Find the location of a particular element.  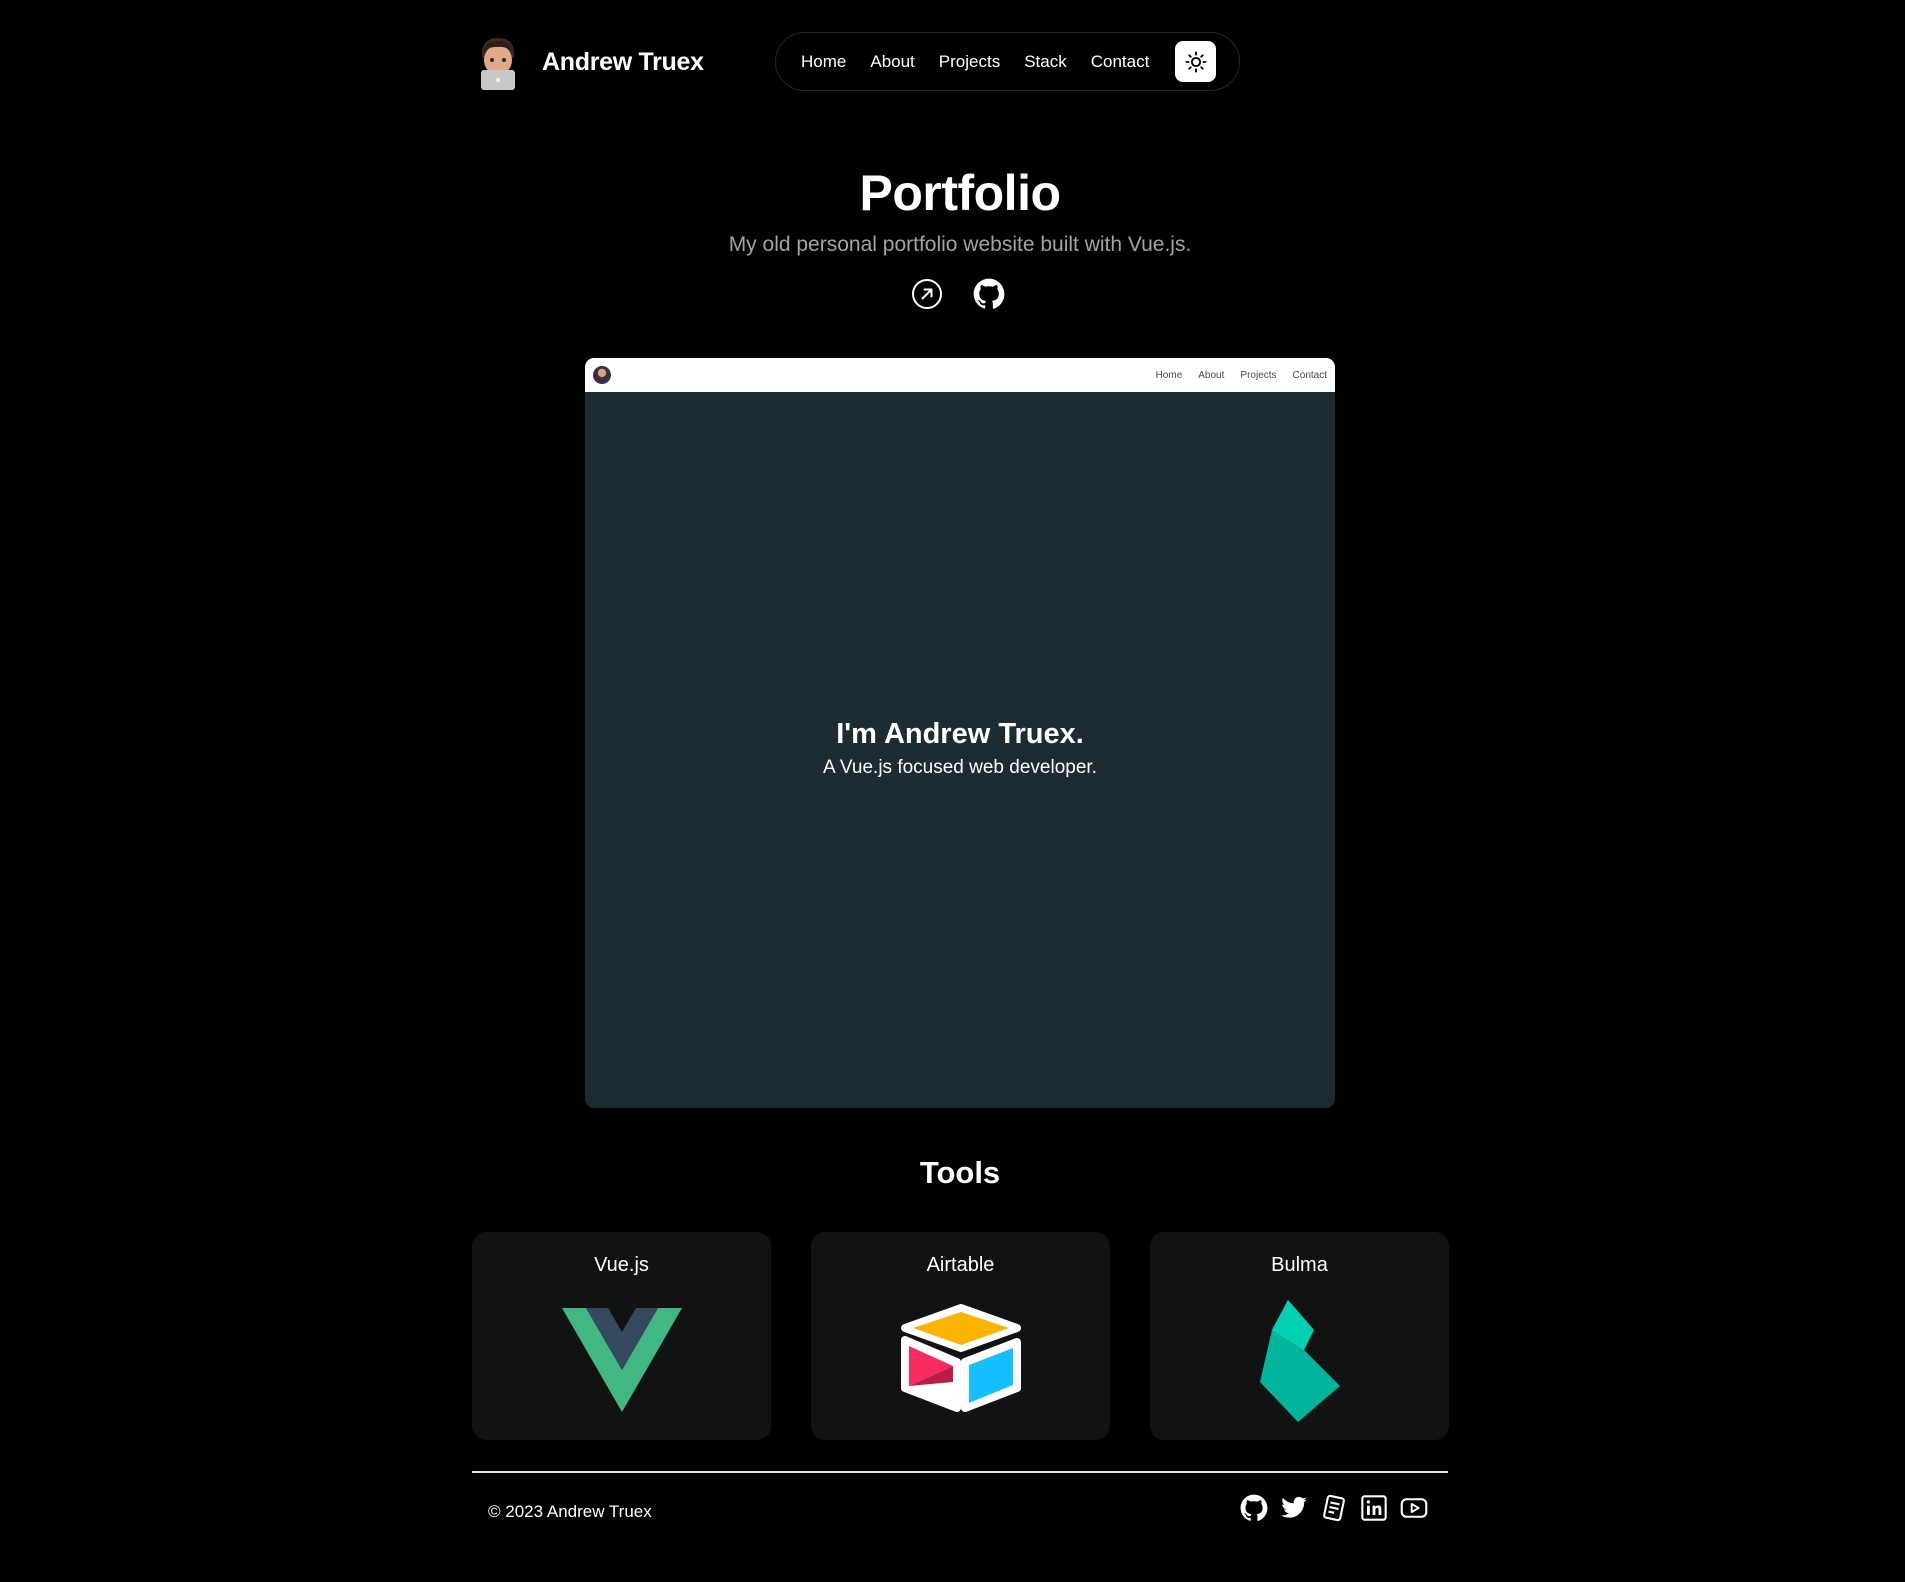

preview-heading: I'm Andrew Truex. is located at coordinates (960, 734).